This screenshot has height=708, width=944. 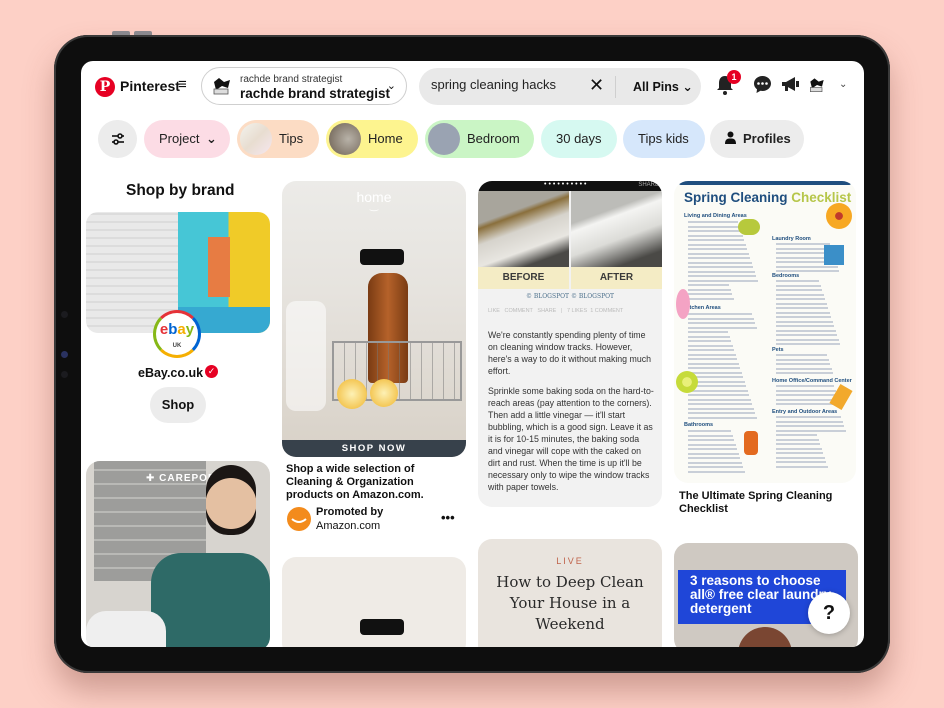 What do you see at coordinates (150, 86) in the screenshot?
I see `app-name: Pinterest` at bounding box center [150, 86].